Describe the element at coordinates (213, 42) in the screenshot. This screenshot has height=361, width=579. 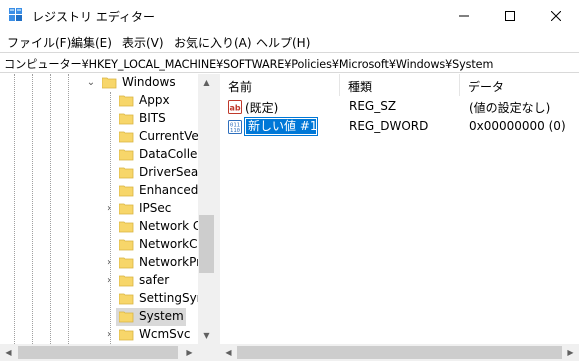
I see `menu-favorites: お気に入り(A)` at that location.